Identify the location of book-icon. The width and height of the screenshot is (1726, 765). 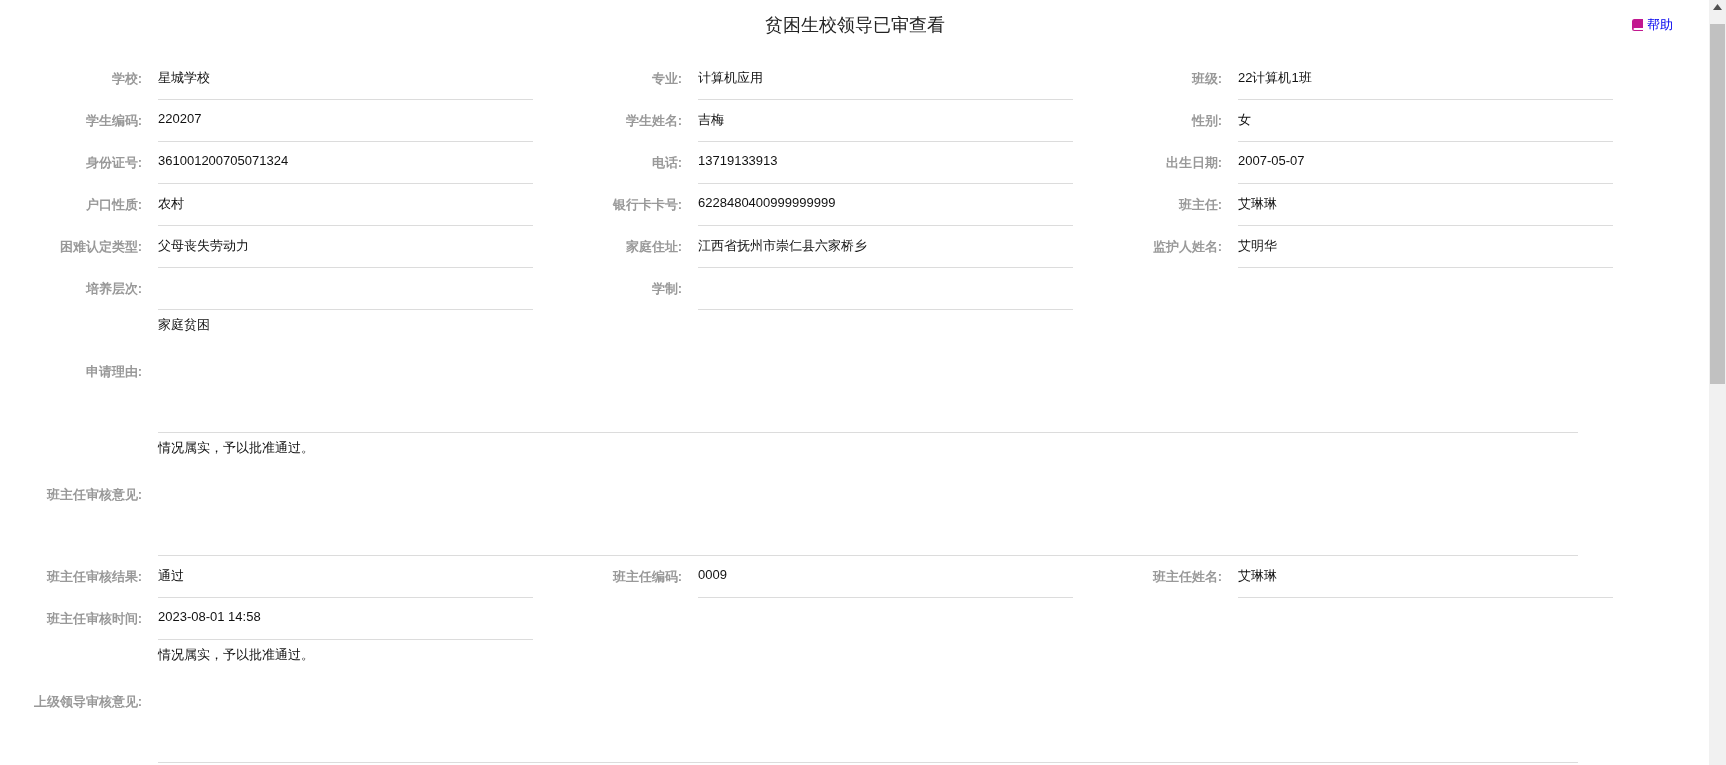
(1637, 25).